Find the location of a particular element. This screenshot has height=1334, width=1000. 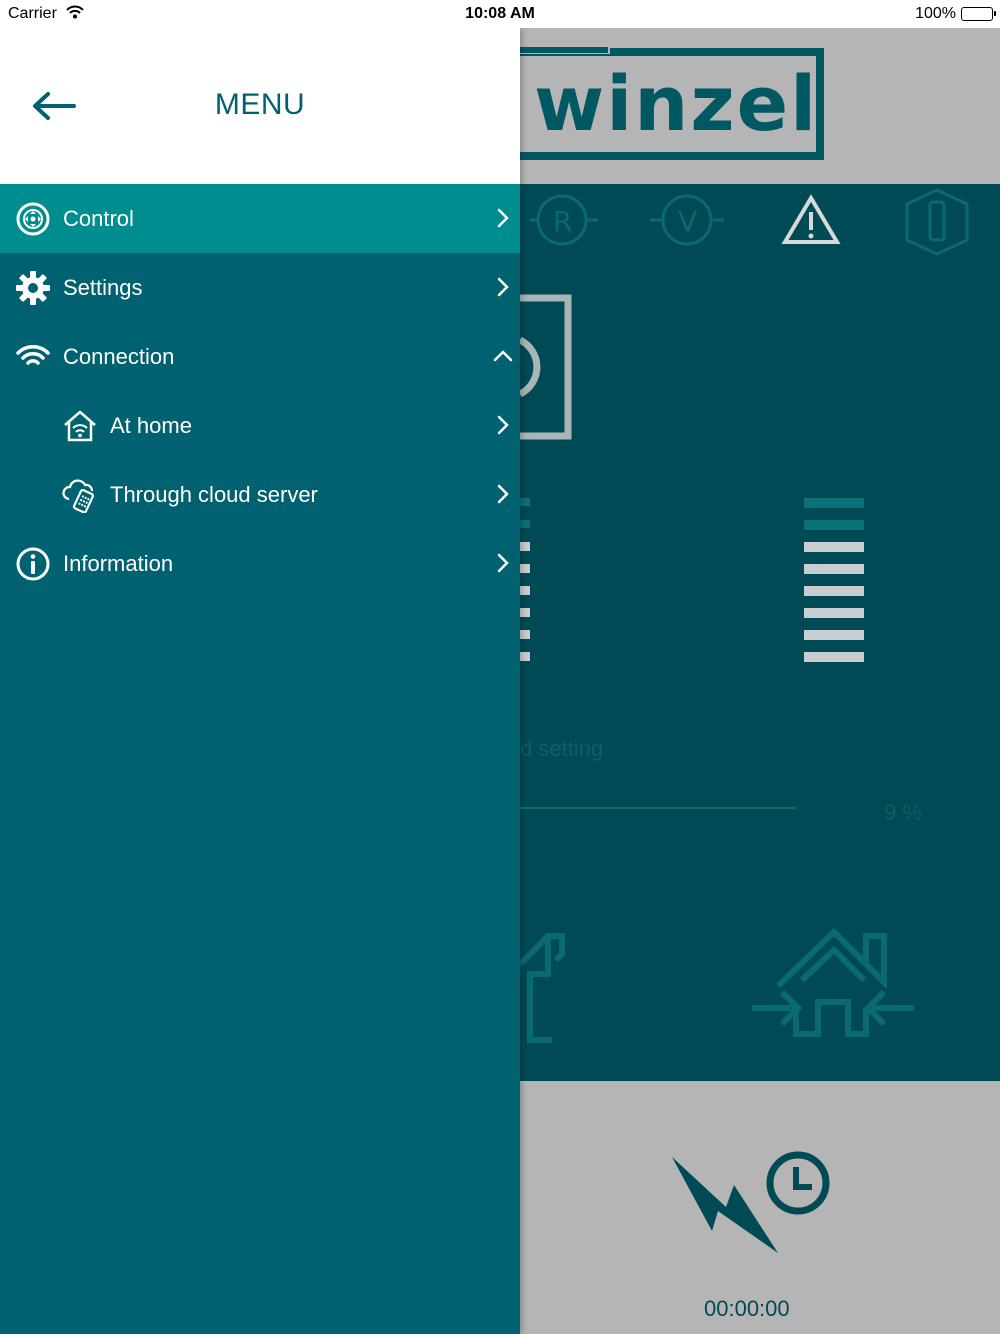

menu-item-information: Information is located at coordinates (260, 563).